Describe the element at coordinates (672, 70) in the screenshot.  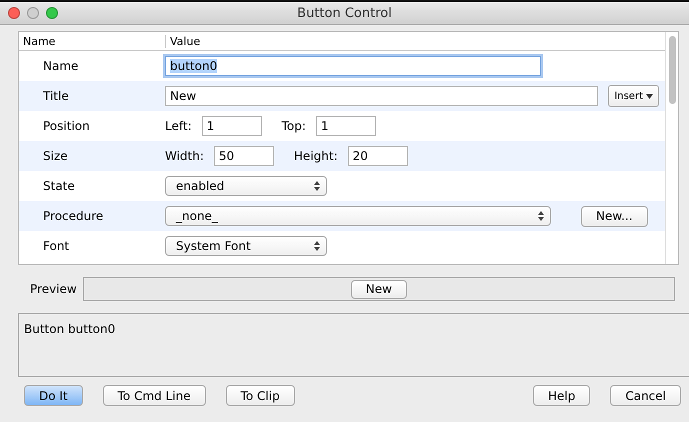
I see `scrollbar-thumb` at that location.